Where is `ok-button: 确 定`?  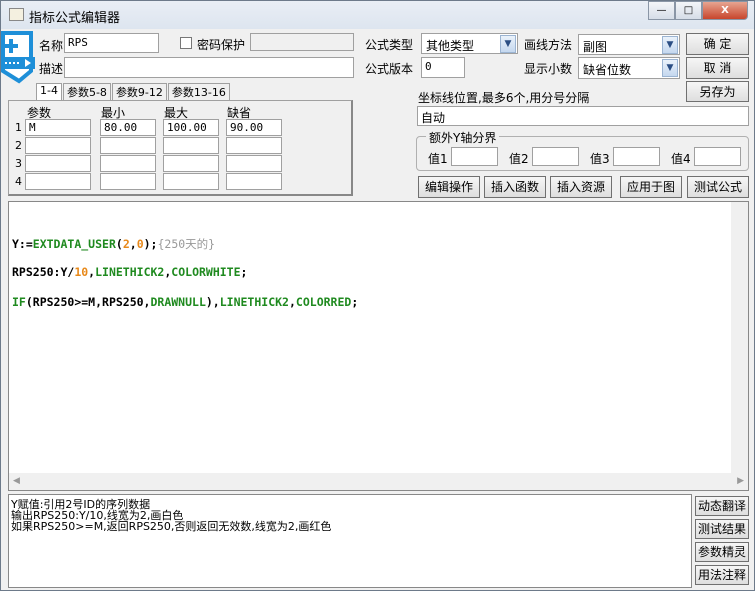 ok-button: 确 定 is located at coordinates (717, 44).